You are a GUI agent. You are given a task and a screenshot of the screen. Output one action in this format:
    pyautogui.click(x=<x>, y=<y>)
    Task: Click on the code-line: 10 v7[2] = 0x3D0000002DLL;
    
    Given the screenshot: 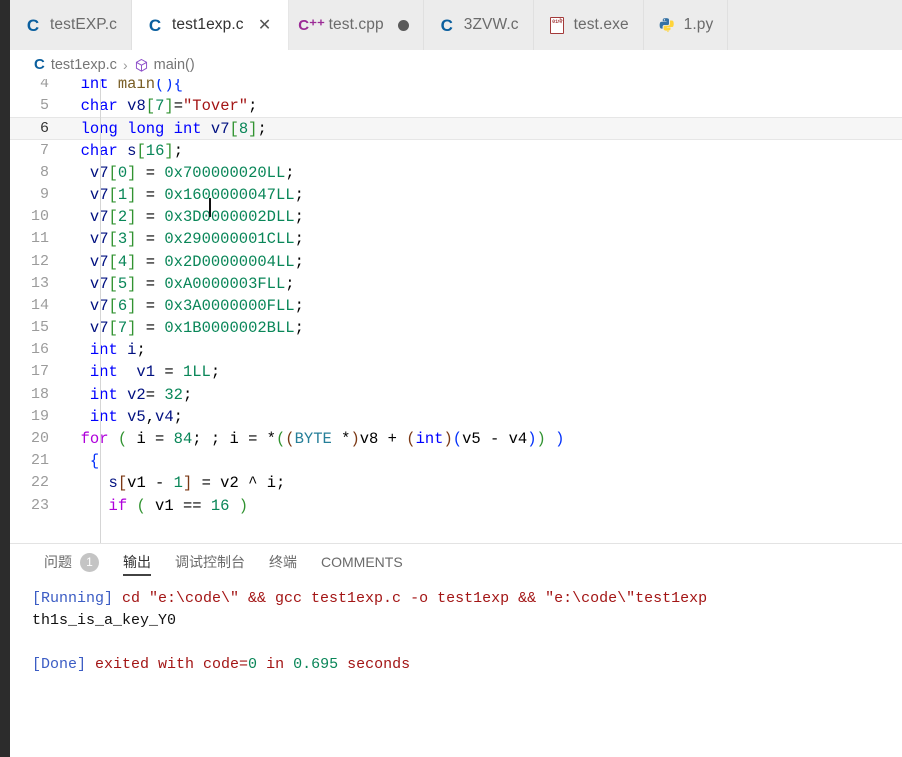 What is the action you would take?
    pyautogui.click(x=456, y=217)
    